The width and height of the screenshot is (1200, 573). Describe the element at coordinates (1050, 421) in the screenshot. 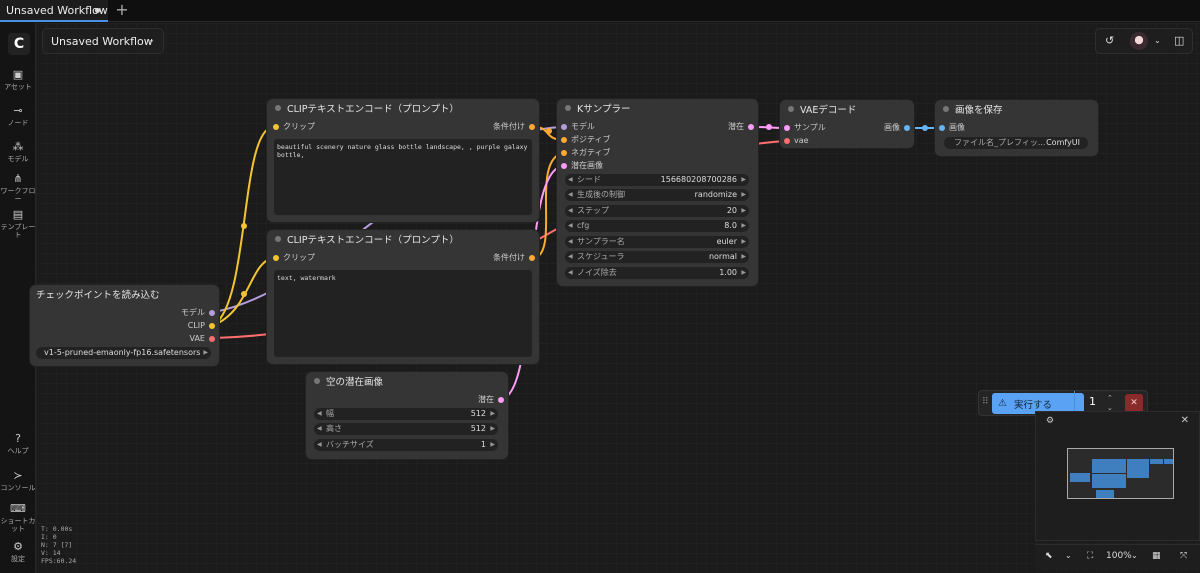

I see `filter-settings-icon: ⚙` at that location.